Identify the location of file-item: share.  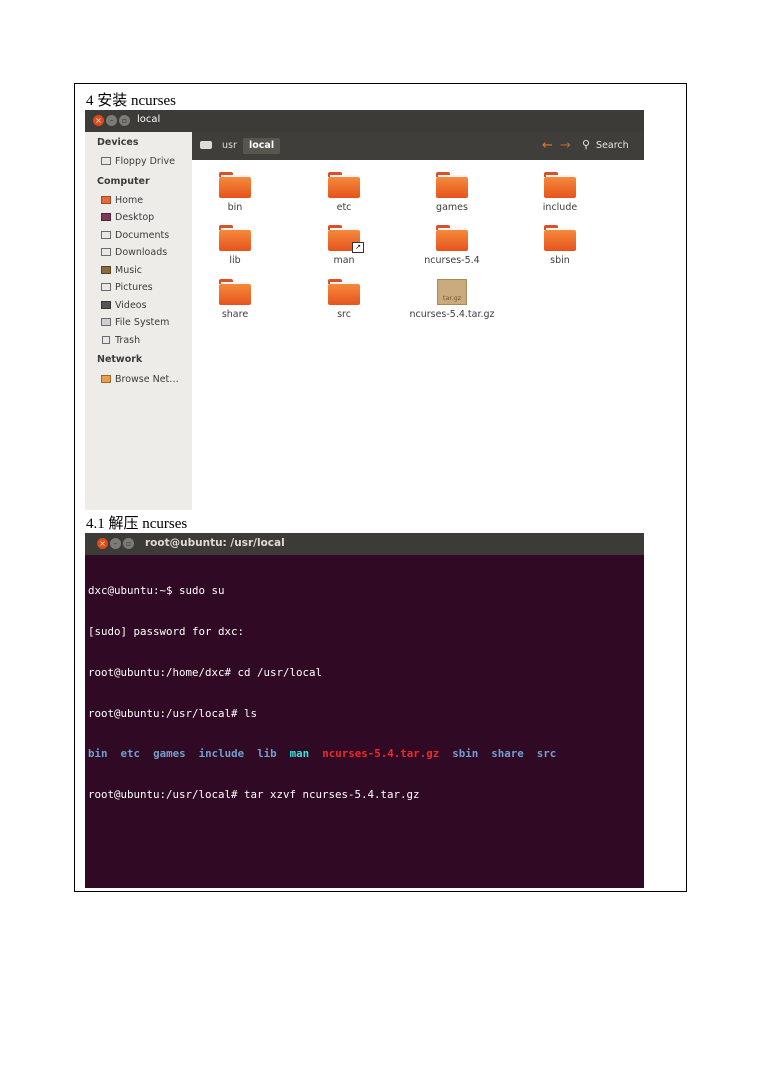
(235, 299).